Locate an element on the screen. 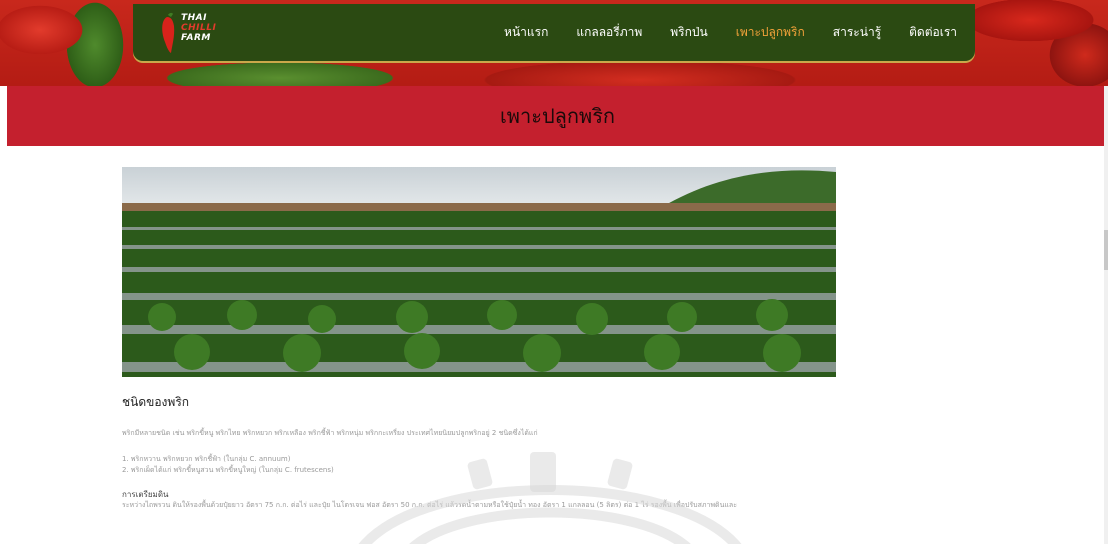 Image resolution: width=1108 pixels, height=544 pixels. section-heading: ชนิดของพริก is located at coordinates (156, 402).